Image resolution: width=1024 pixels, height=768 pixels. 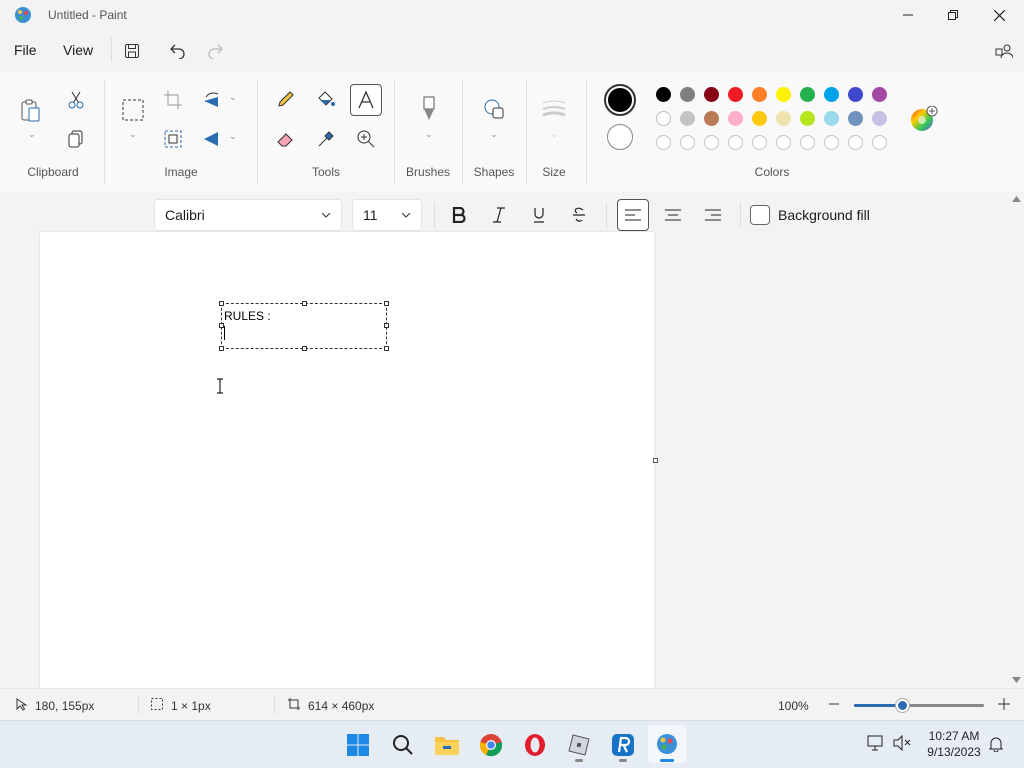 I want to click on scroll-down-icon, so click(x=1016, y=680).